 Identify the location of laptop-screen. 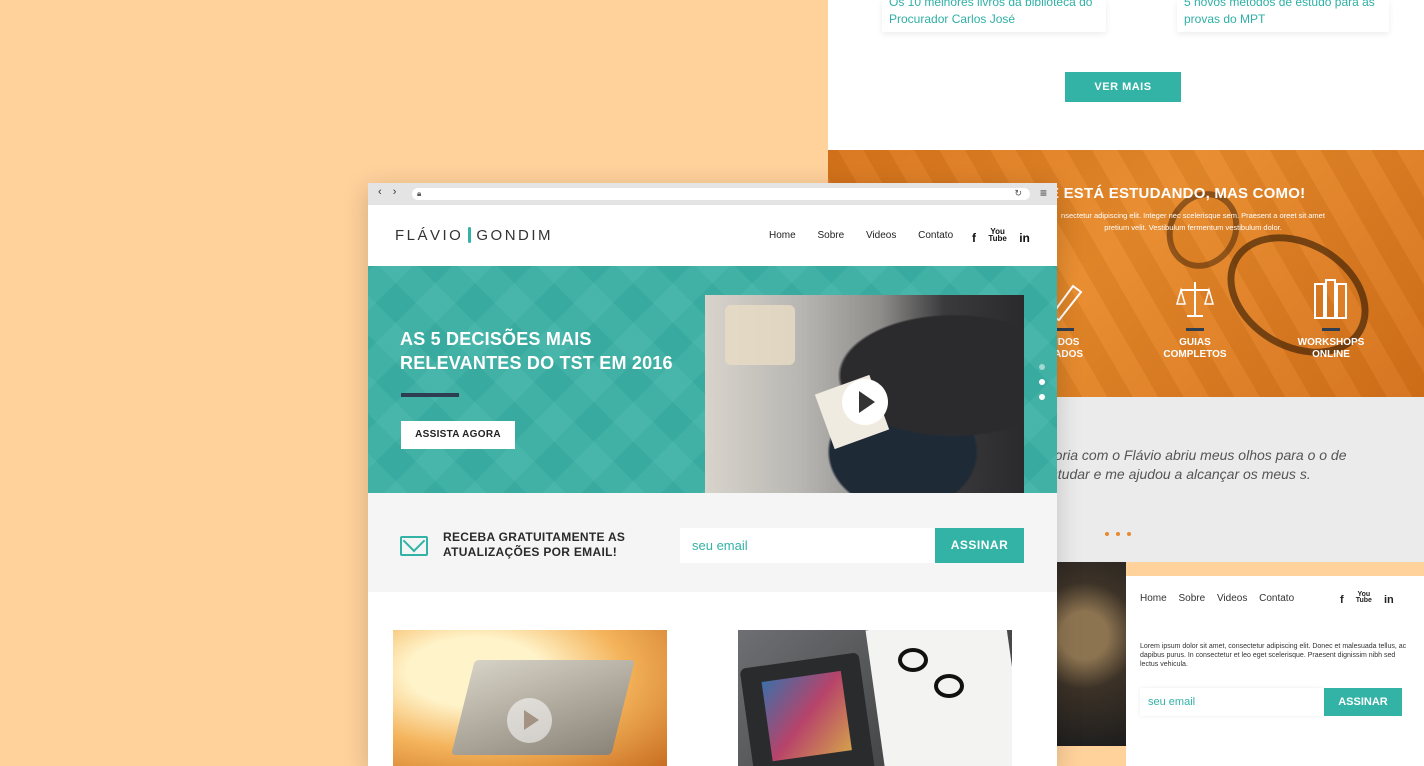
(806, 716).